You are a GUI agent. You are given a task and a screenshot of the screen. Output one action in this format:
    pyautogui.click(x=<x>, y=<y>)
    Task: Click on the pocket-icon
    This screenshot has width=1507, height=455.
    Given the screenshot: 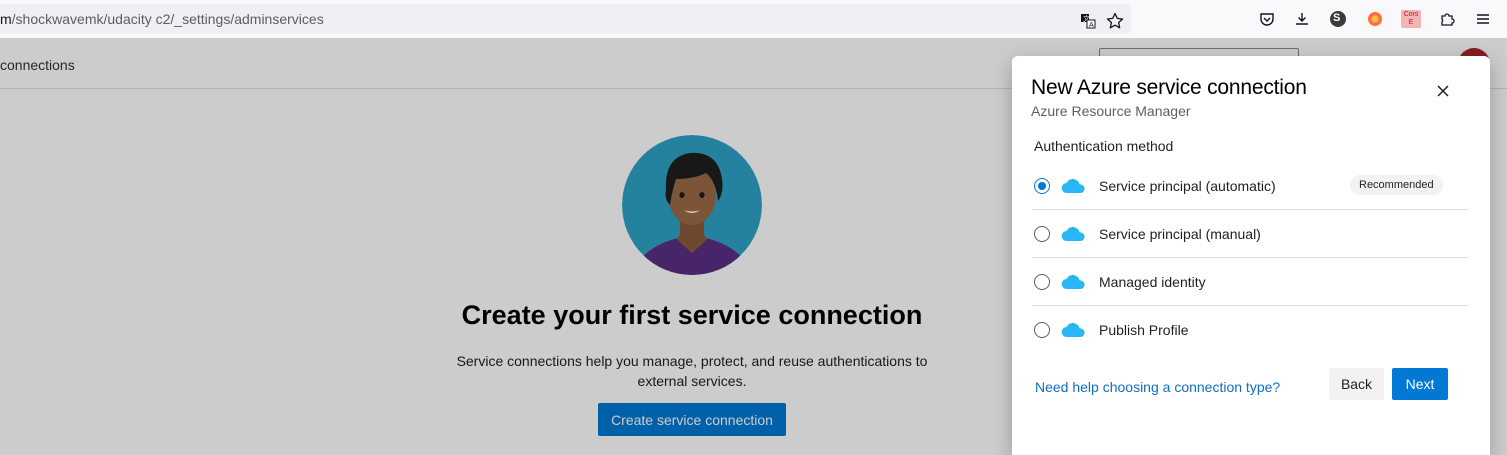 What is the action you would take?
    pyautogui.click(x=1267, y=19)
    